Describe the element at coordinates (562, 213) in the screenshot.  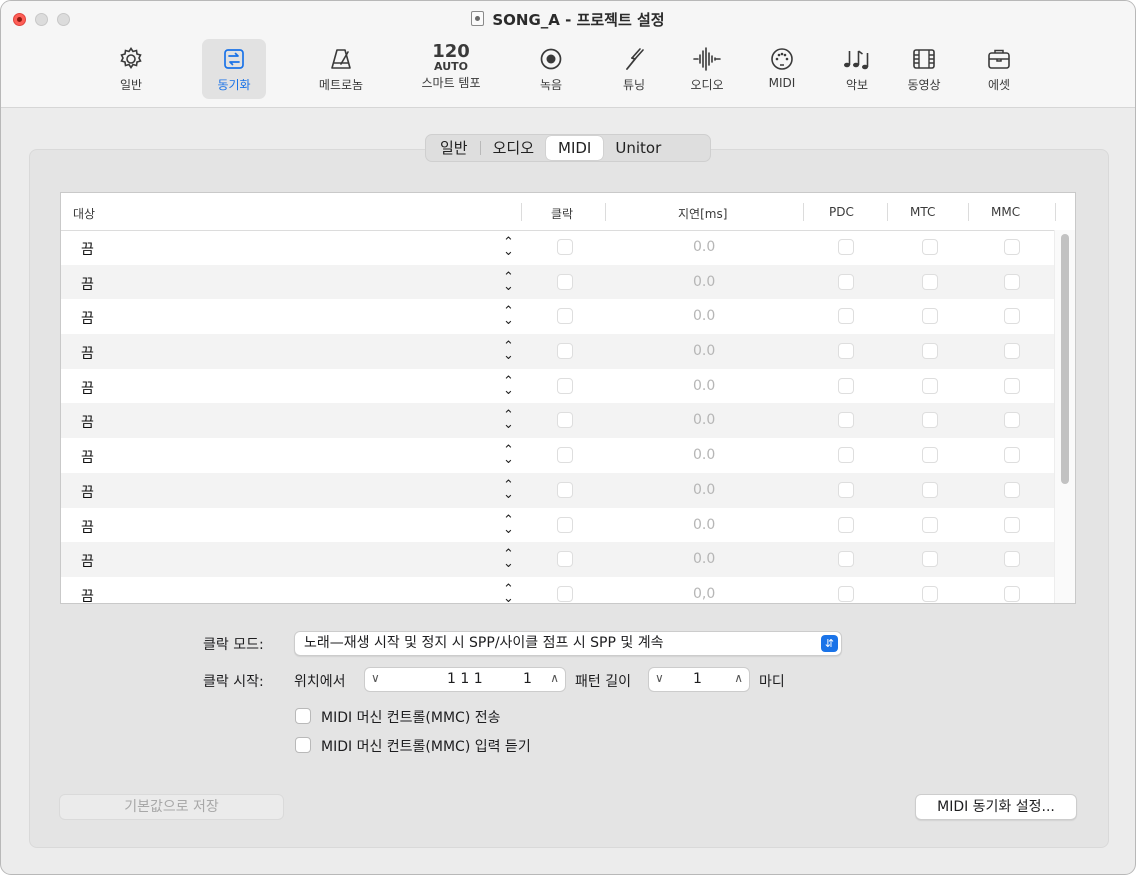
I see `header-click: 클락` at that location.